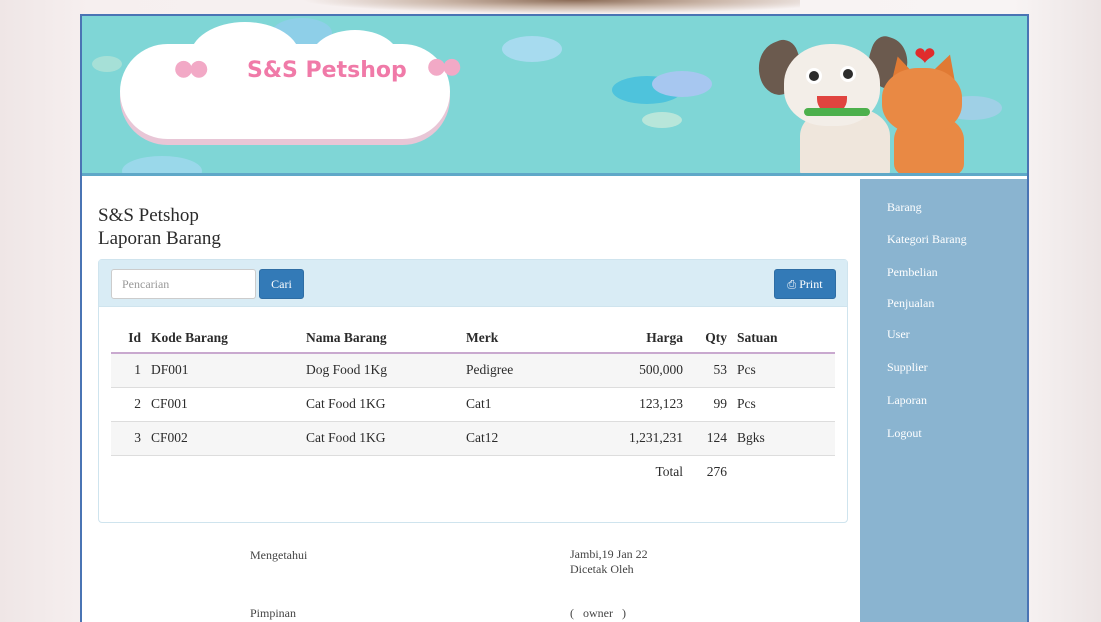 This screenshot has width=1101, height=622. I want to click on table-row: 2 CF001 Cat Food 1KG Cat1 123,123 99 Pcs, so click(473, 403).